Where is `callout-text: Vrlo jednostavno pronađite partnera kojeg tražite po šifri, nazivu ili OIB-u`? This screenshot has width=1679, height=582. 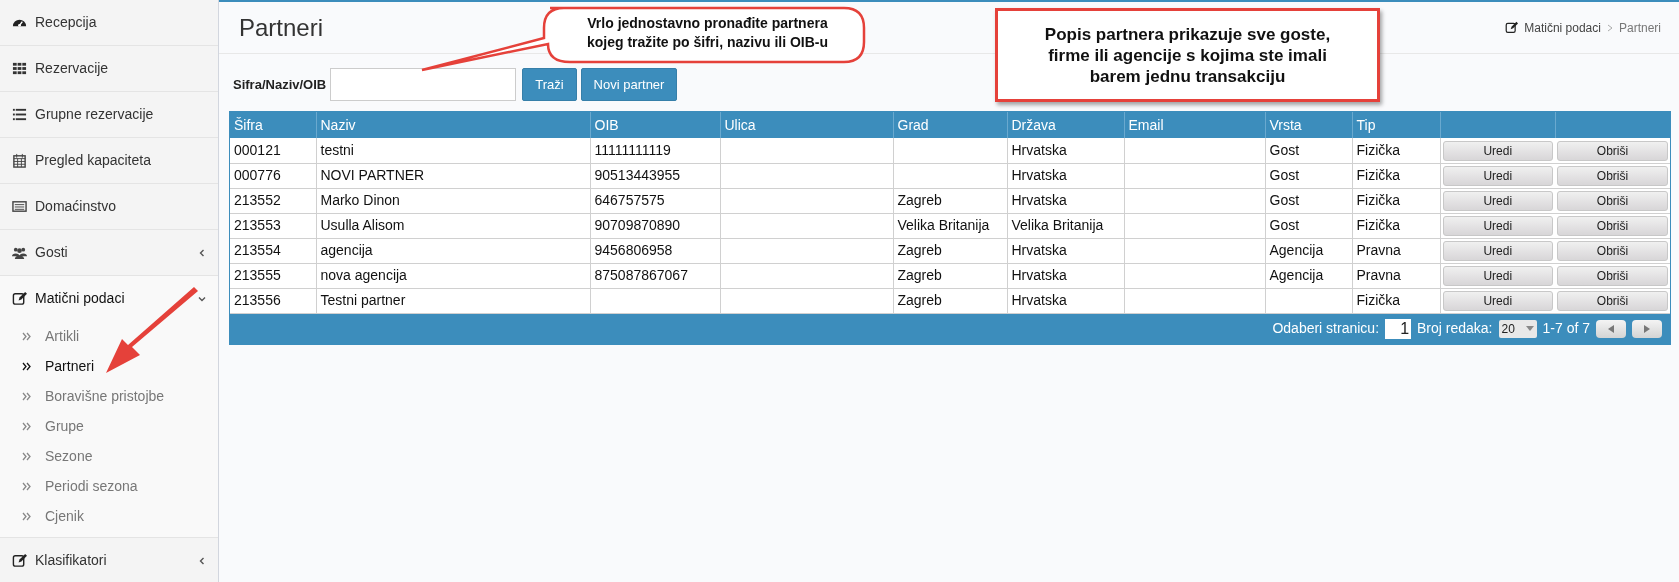
callout-text: Vrlo jednostavno pronađite partnera kojeg tražite po šifri, nazivu ili OIB-u is located at coordinates (707, 33).